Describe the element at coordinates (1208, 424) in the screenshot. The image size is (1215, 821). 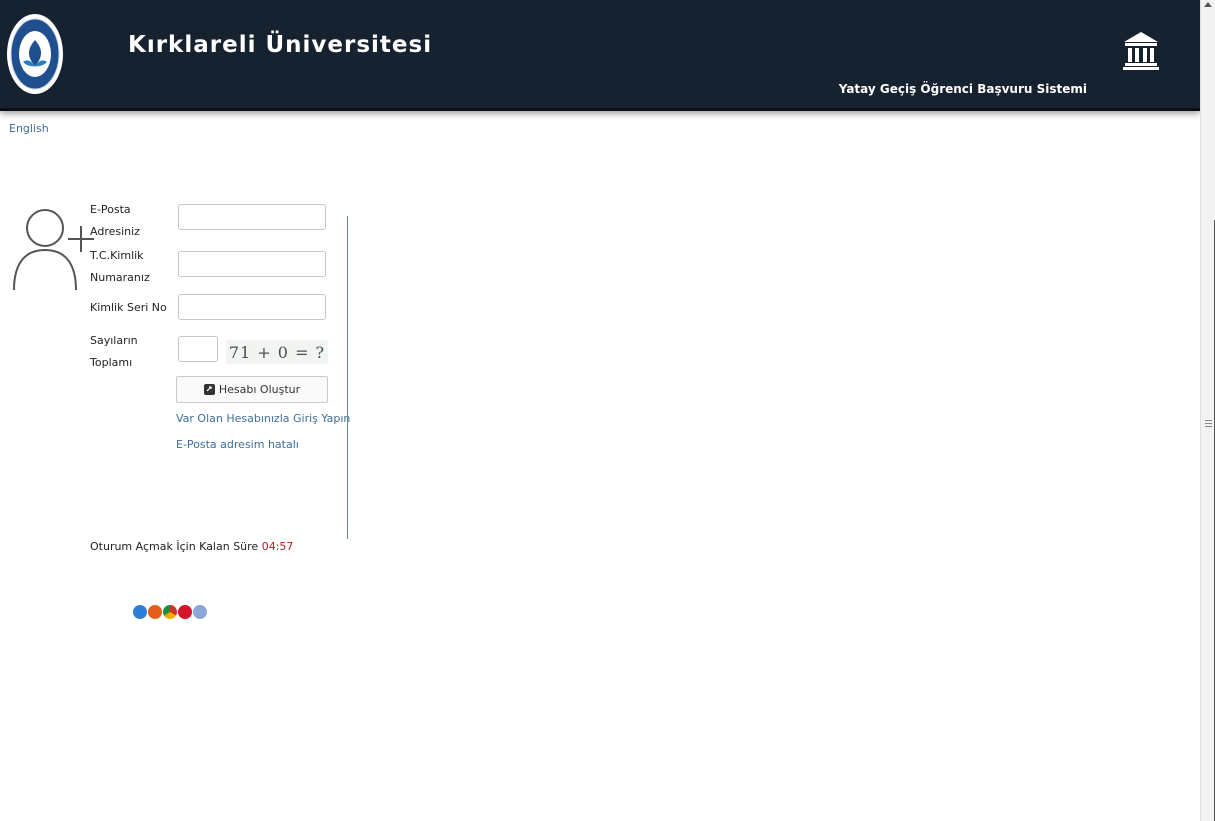
I see `scroll-grip-icon` at that location.